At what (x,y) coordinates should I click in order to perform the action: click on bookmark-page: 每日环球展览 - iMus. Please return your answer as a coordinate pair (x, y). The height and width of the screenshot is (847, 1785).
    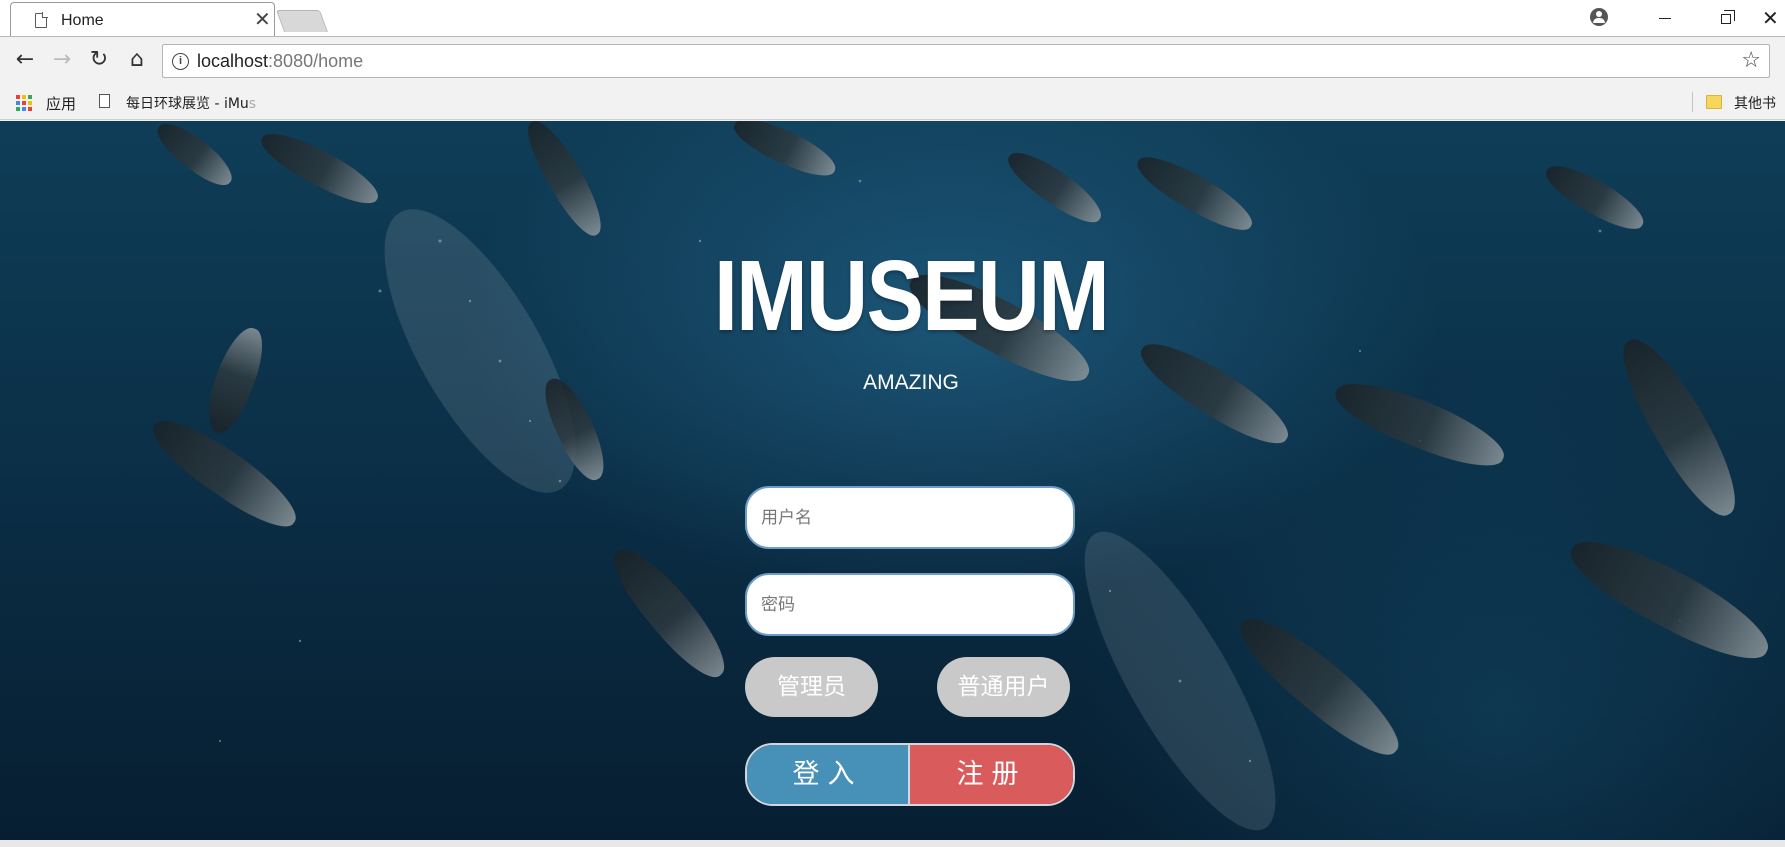
    Looking at the image, I should click on (191, 103).